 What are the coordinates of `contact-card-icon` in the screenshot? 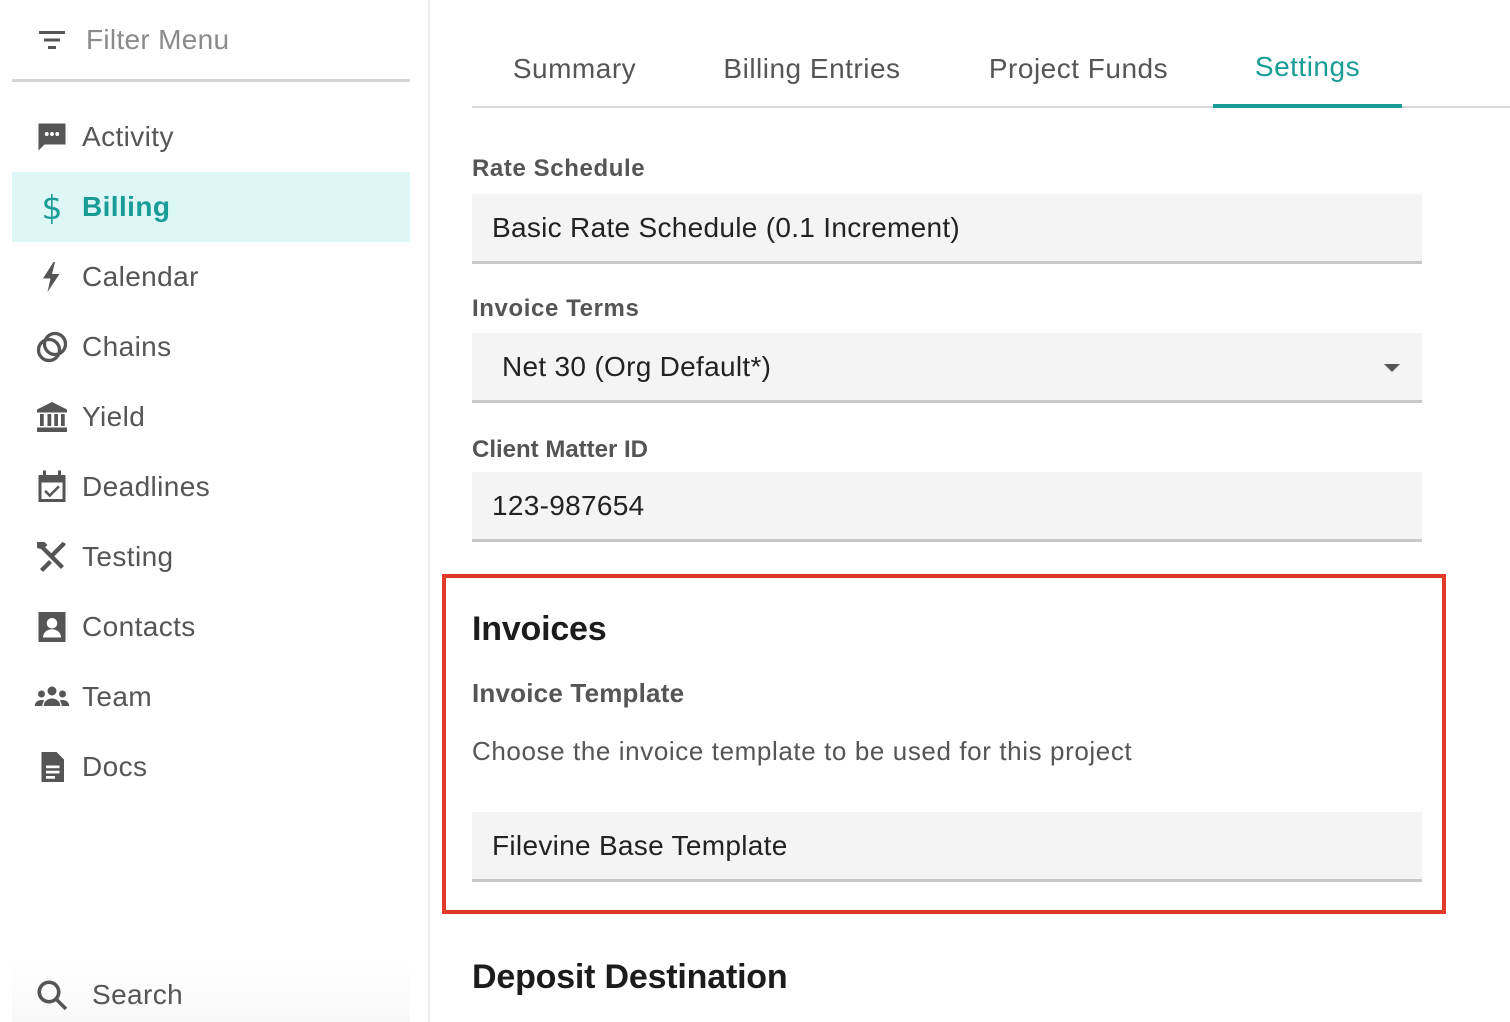 It's located at (52, 627).